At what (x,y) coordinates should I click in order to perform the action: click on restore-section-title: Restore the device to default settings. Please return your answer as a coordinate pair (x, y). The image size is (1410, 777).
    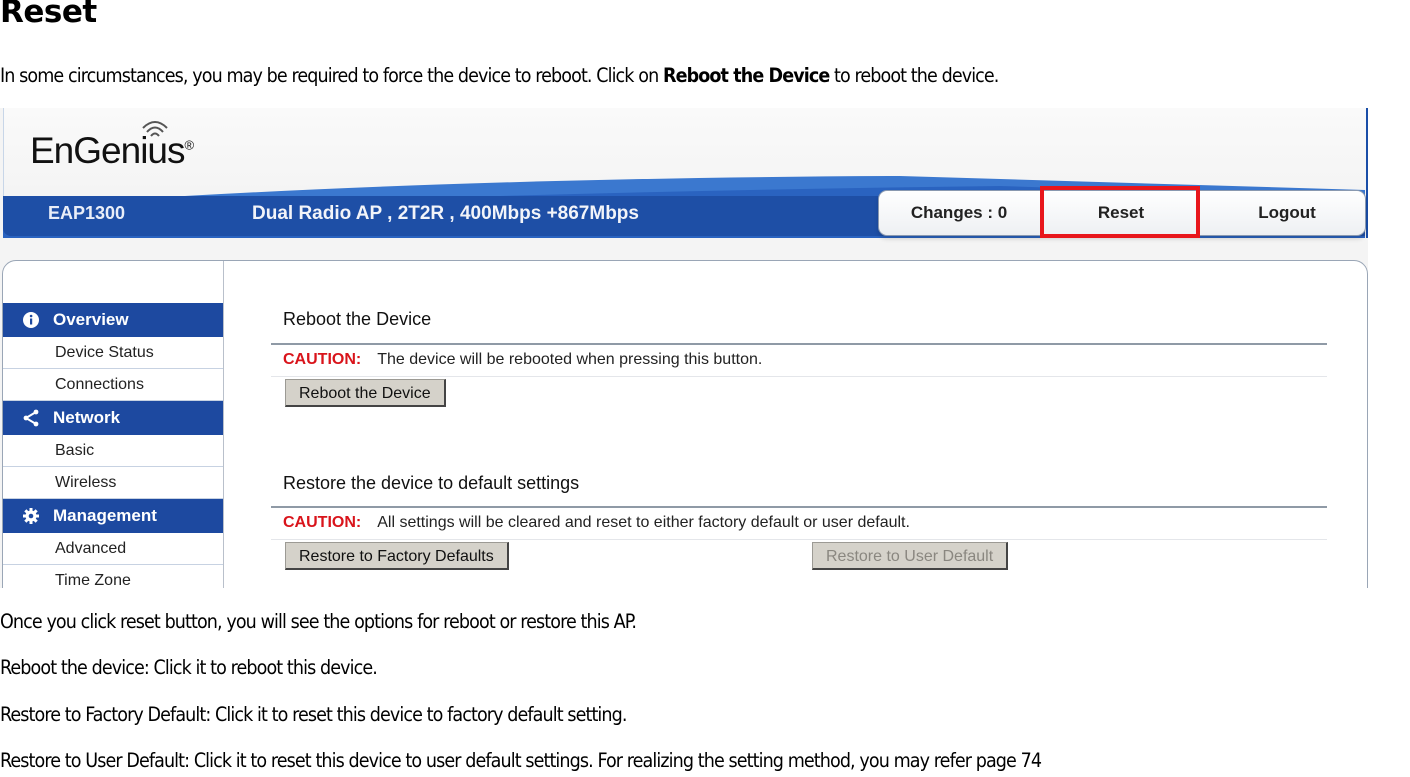
    Looking at the image, I should click on (431, 483).